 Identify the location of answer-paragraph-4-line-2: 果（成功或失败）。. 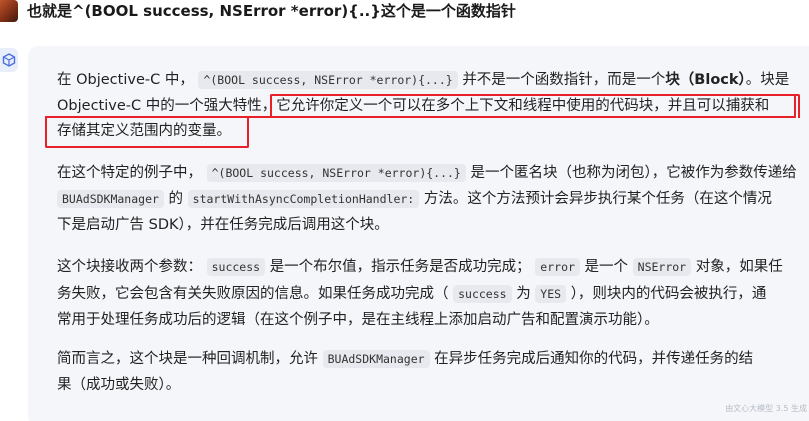
(118, 385).